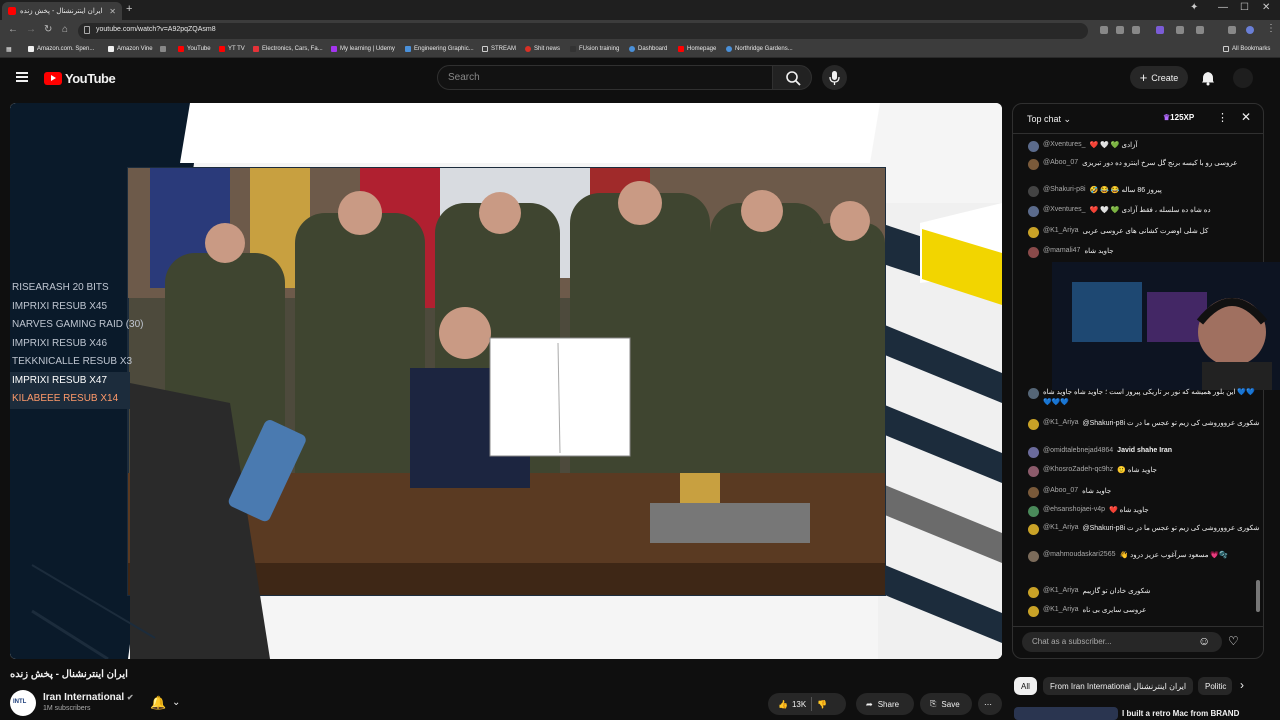 Image resolution: width=1280 pixels, height=720 pixels. What do you see at coordinates (542, 49) in the screenshot?
I see `bookmark-item: Shit news` at bounding box center [542, 49].